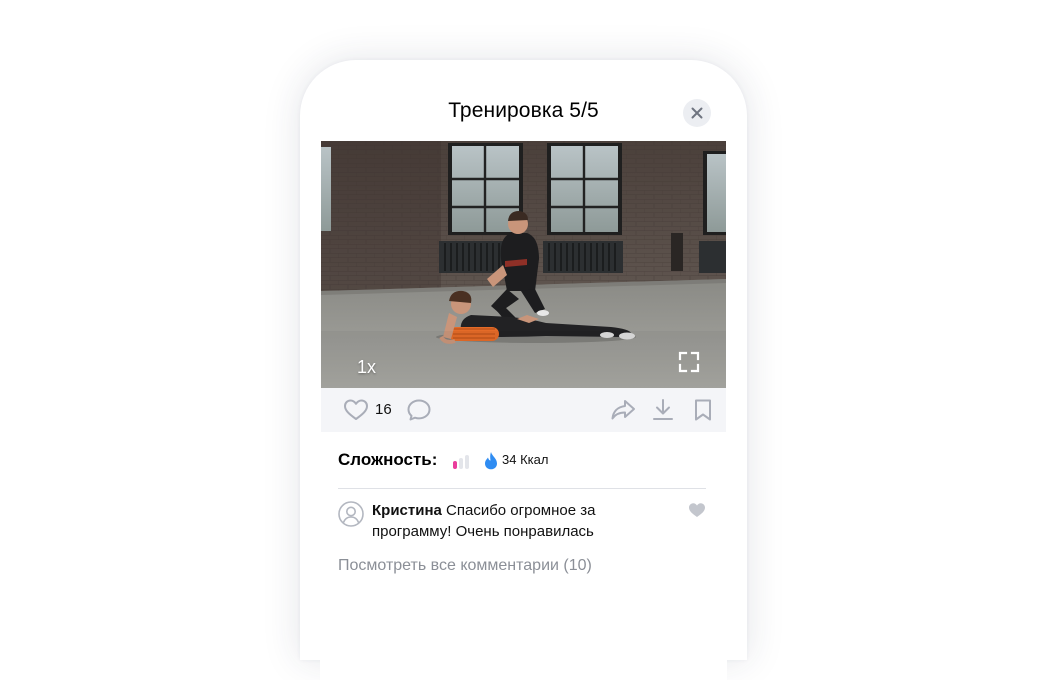 The image size is (1050, 680). I want to click on fullscreen-icon, so click(689, 362).